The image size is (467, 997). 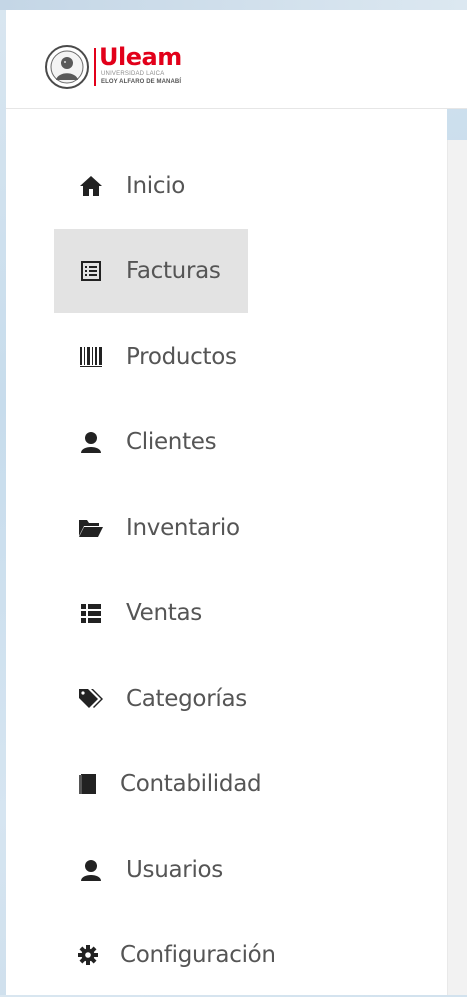 I want to click on sidebar-item-label: Configuración, so click(x=198, y=955).